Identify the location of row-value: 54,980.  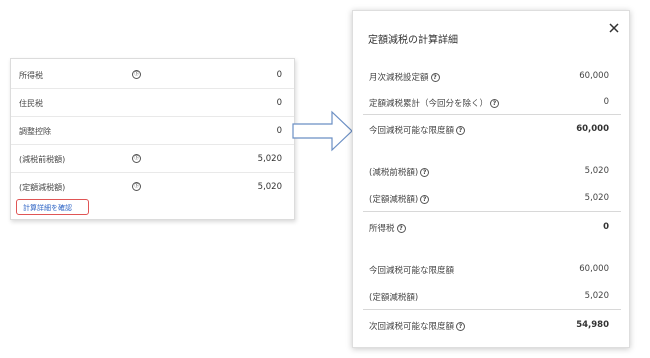
(592, 325).